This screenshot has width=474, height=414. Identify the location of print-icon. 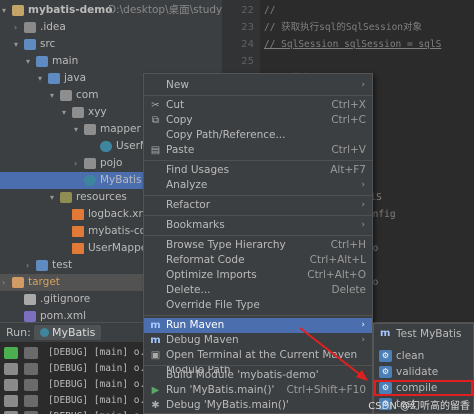
(11, 401).